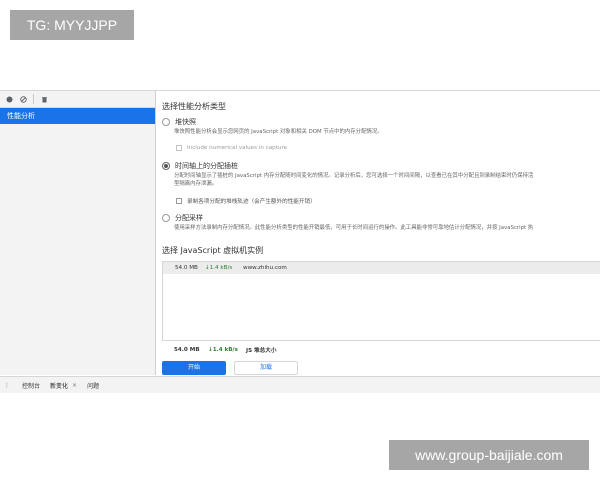 The image size is (600, 480). Describe the element at coordinates (31, 385) in the screenshot. I see `tab-console: 控制台` at that location.